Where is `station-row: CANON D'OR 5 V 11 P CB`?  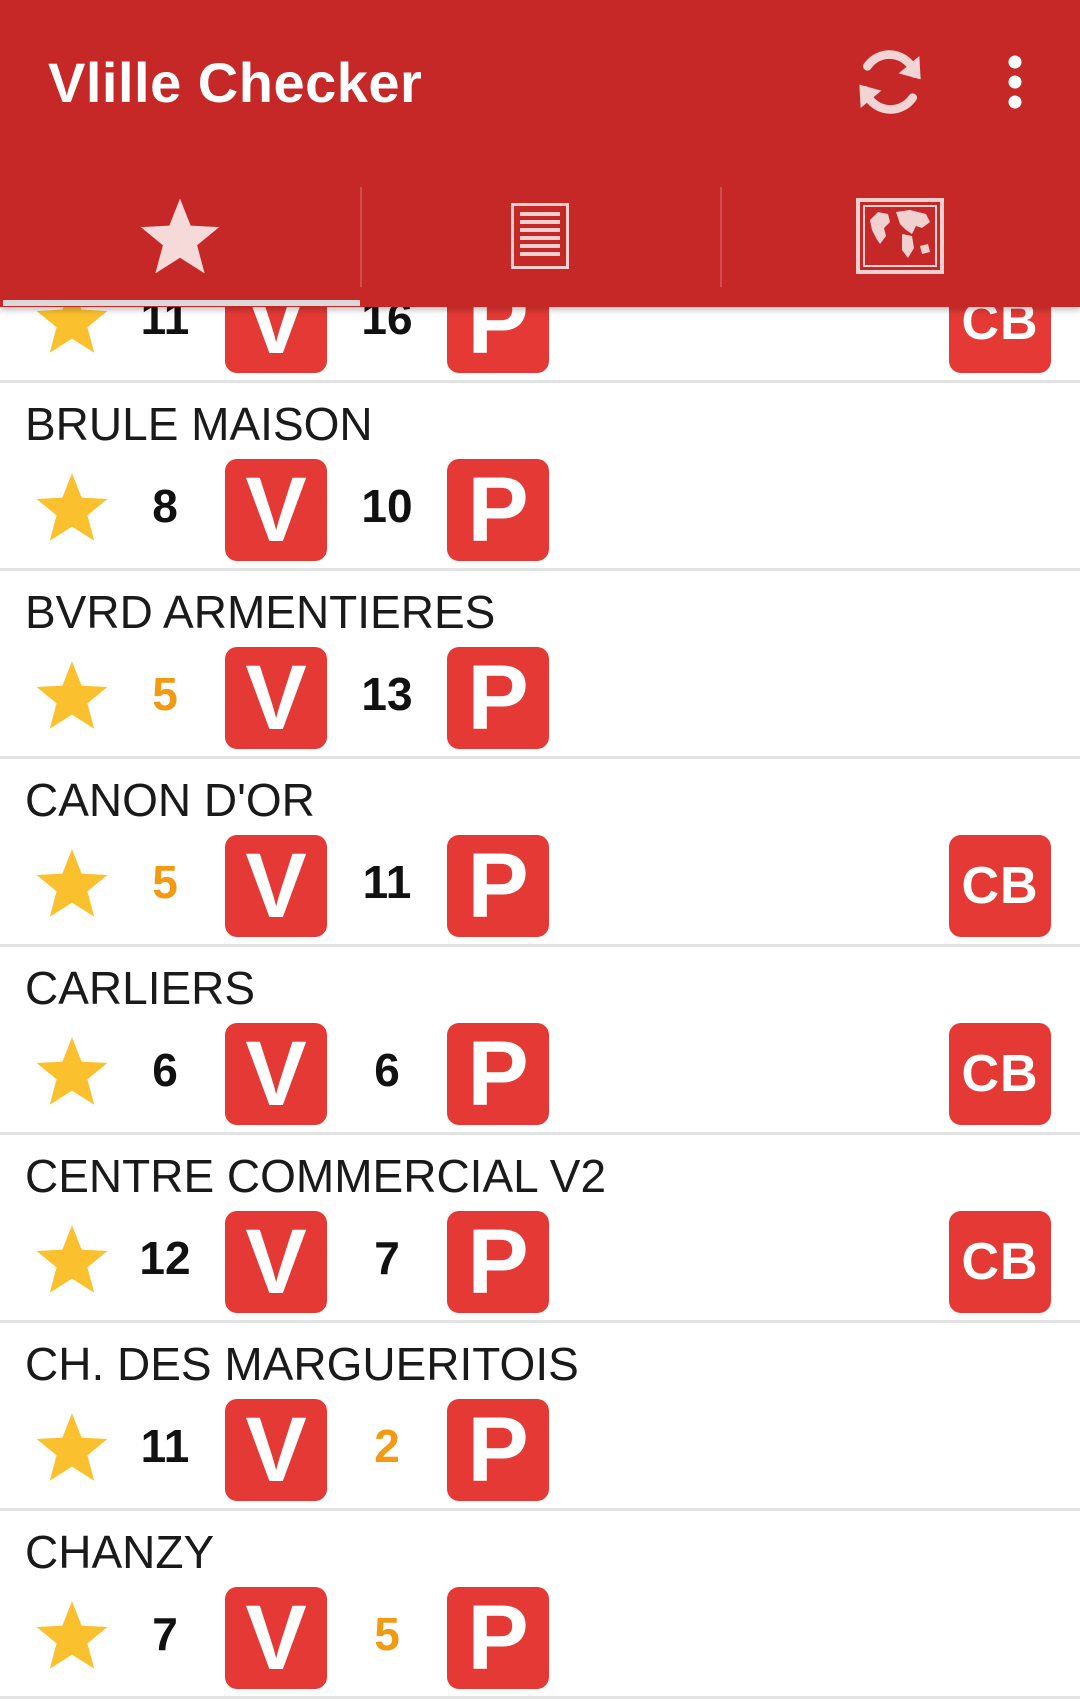
station-row: CANON D'OR 5 V 11 P CB is located at coordinates (540, 853).